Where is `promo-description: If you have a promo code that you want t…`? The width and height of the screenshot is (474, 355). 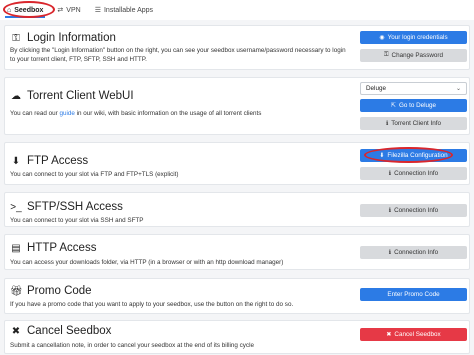
promo-description: If you have a promo code that you want t… is located at coordinates (152, 304).